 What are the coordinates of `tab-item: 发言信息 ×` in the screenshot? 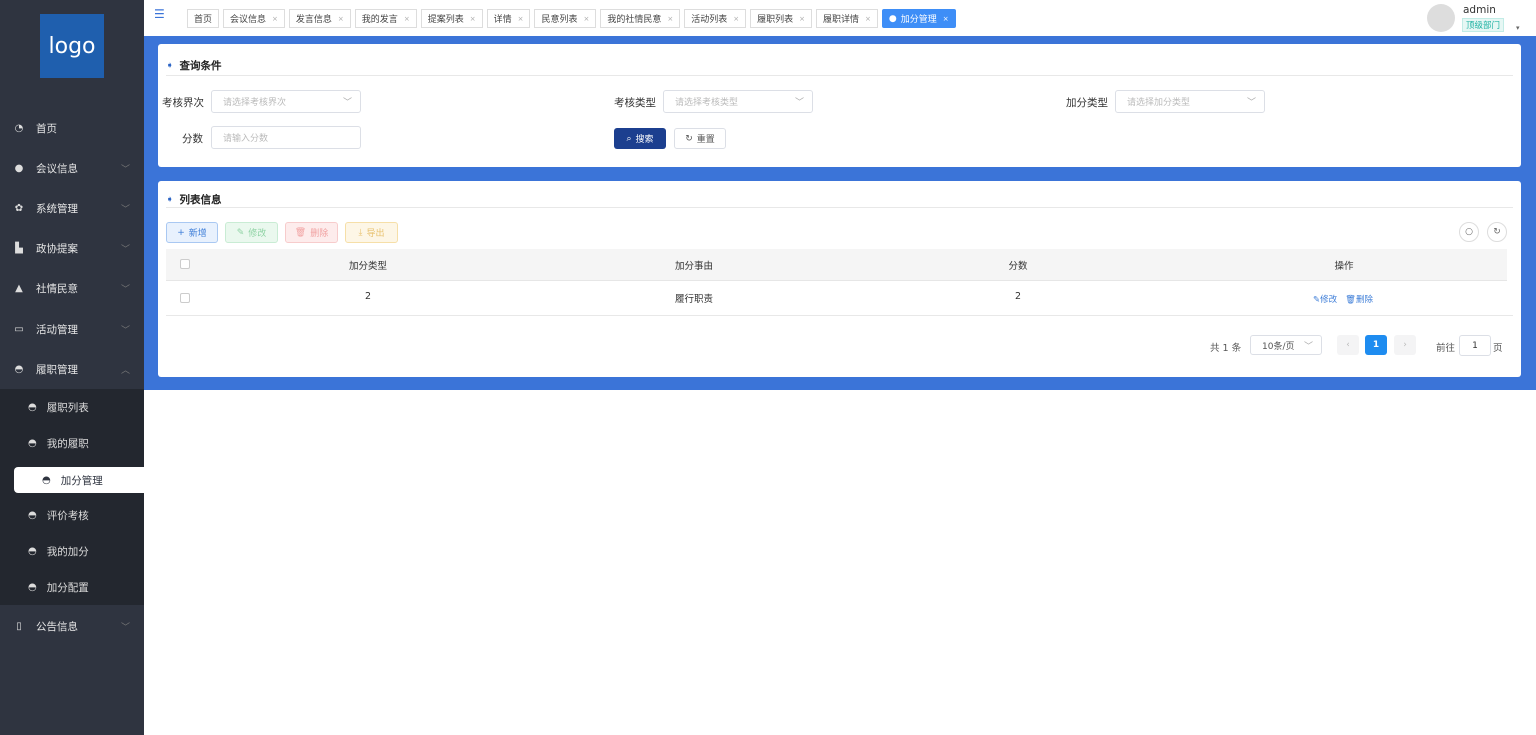 It's located at (319, 18).